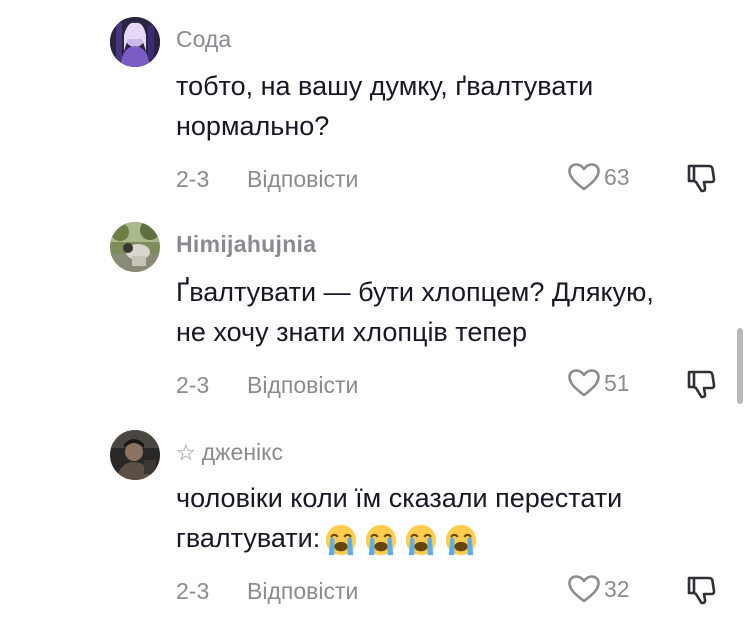 The image size is (750, 623). Describe the element at coordinates (617, 382) in the screenshot. I see `like-count: 51` at that location.